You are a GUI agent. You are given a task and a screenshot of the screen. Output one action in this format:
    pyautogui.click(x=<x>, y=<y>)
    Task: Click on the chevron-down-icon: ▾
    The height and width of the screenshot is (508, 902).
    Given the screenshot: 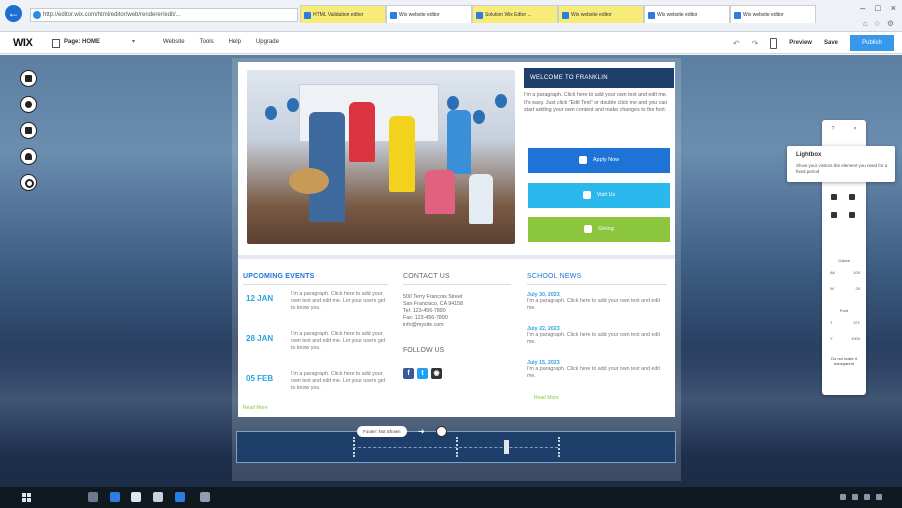 What is the action you would take?
    pyautogui.click(x=133, y=41)
    